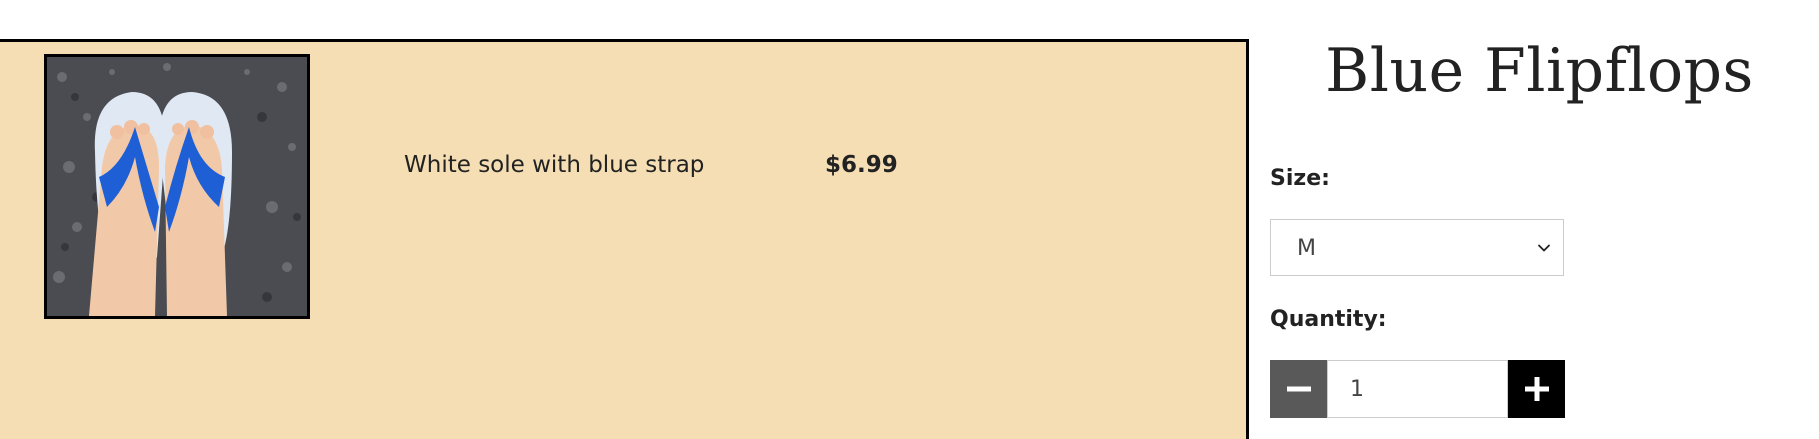 This screenshot has height=439, width=1819. I want to click on product-image, so click(177, 186).